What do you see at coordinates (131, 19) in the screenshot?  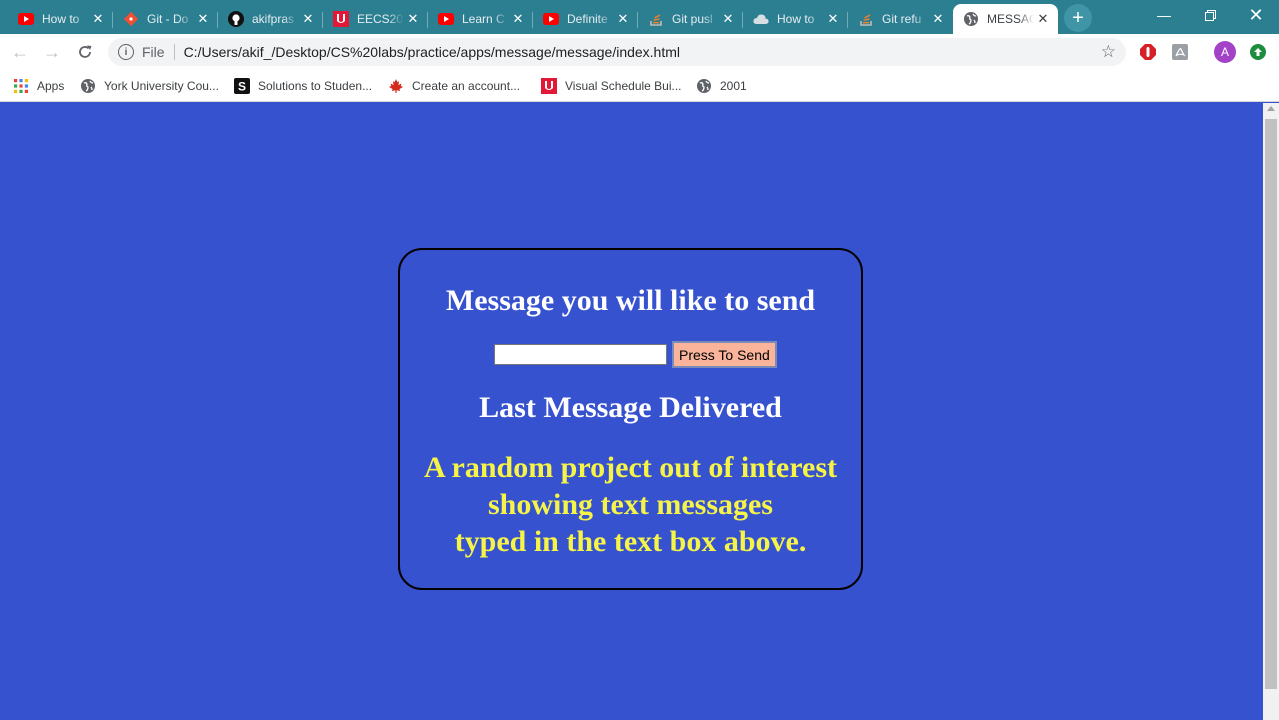 I see `git-icon` at bounding box center [131, 19].